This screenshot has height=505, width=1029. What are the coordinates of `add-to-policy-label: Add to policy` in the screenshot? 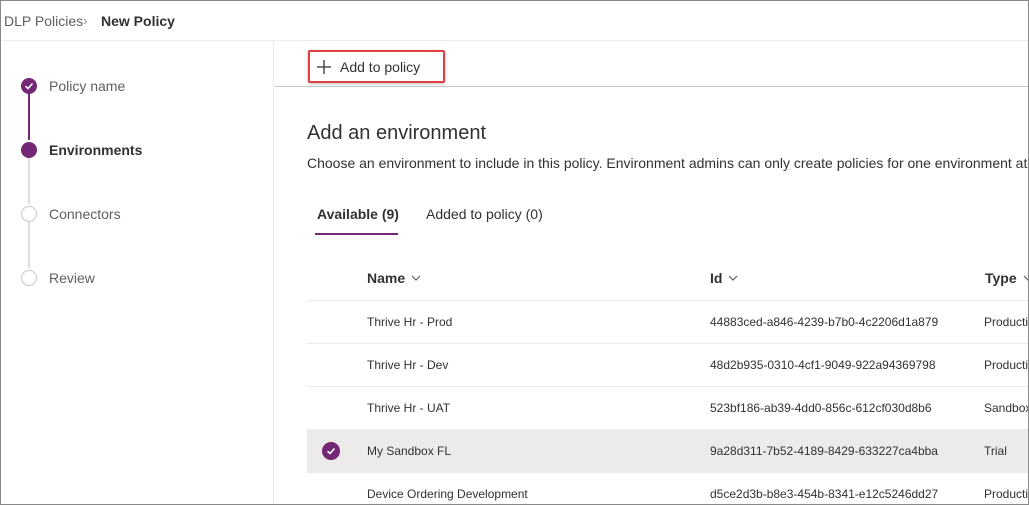 It's located at (380, 66).